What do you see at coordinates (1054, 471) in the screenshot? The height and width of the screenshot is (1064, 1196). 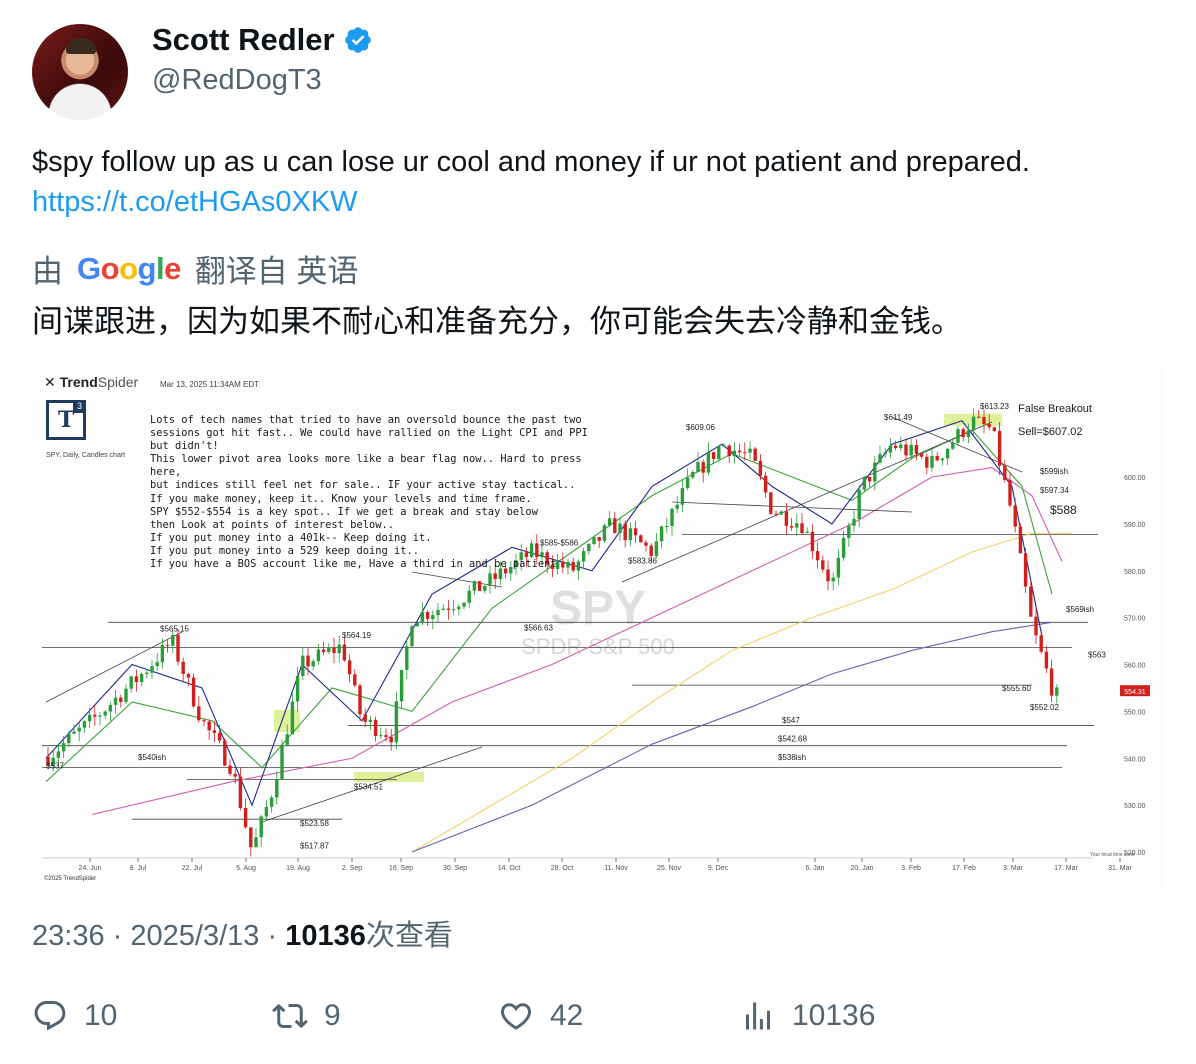 I see `level-label-p599: $599ish` at bounding box center [1054, 471].